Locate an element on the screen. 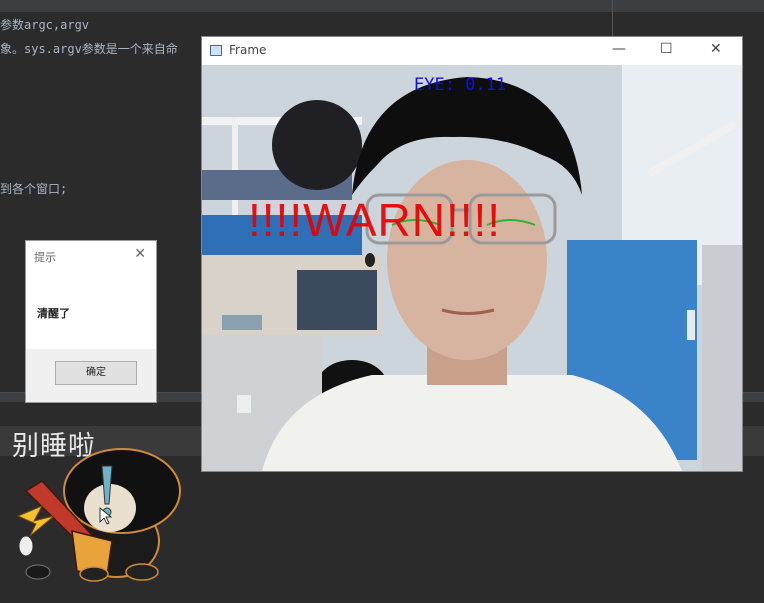 This screenshot has height=603, width=764. cartoon-guitar-character is located at coordinates (98, 515).